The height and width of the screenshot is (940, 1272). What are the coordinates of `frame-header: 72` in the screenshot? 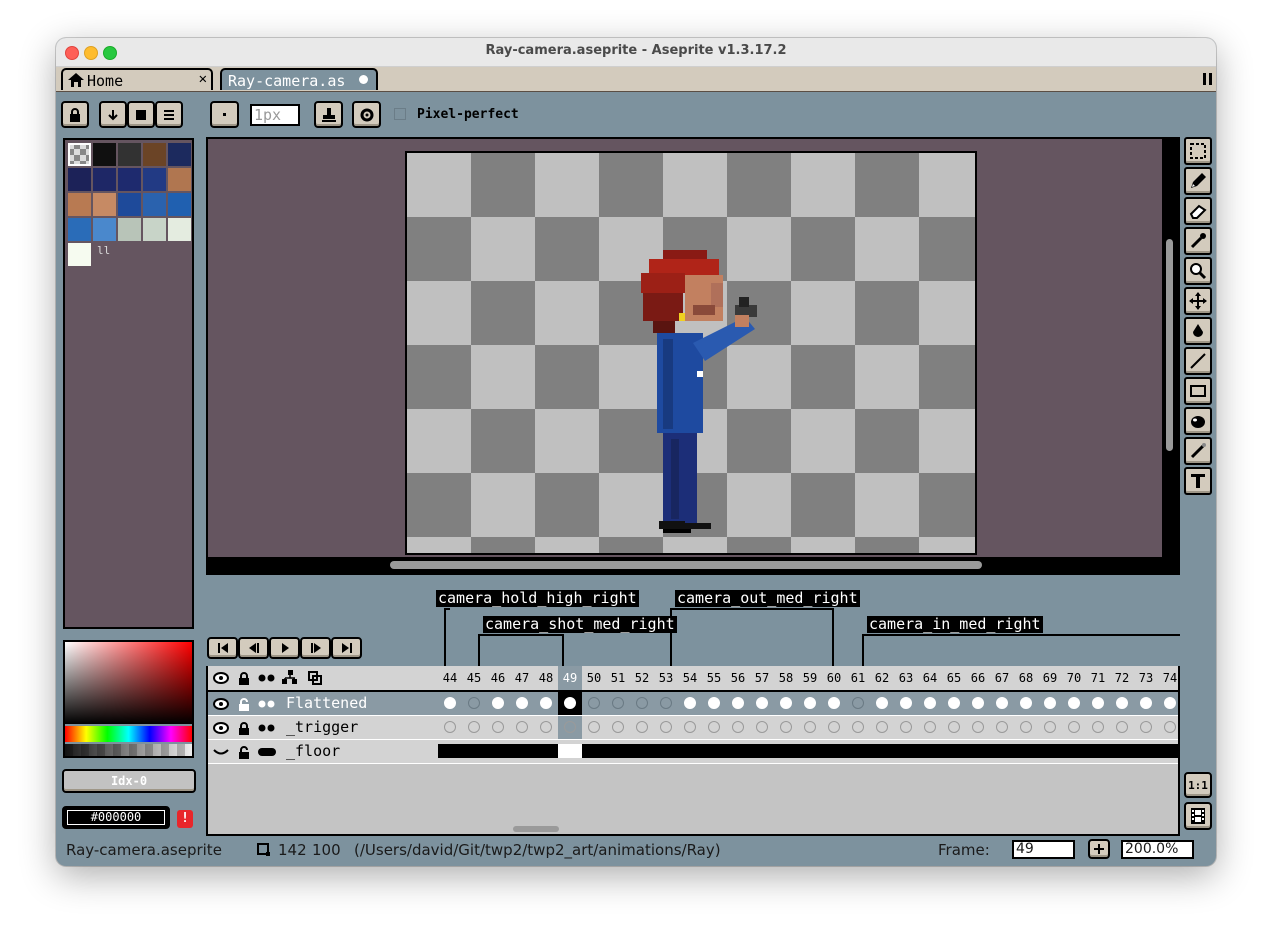 It's located at (1122, 678).